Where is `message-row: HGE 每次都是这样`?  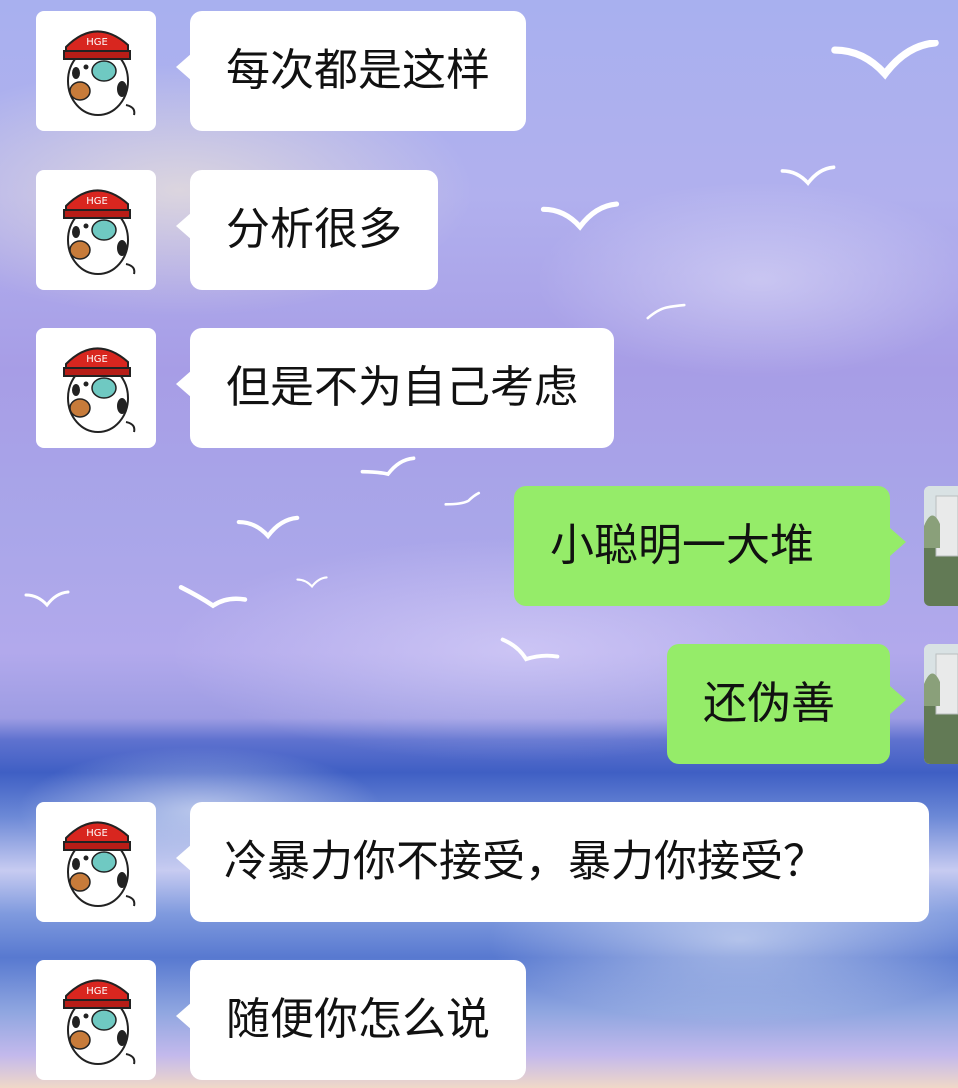
message-row: HGE 每次都是这样 is located at coordinates (479, 71).